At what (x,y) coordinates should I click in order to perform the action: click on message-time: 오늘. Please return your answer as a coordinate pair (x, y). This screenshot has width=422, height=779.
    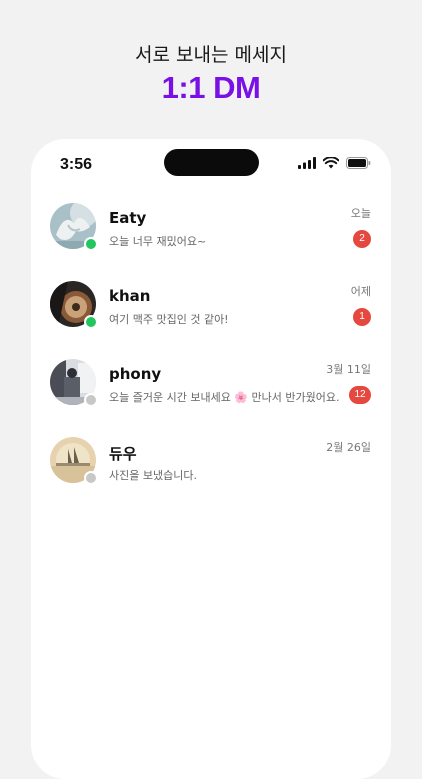
    Looking at the image, I should click on (360, 213).